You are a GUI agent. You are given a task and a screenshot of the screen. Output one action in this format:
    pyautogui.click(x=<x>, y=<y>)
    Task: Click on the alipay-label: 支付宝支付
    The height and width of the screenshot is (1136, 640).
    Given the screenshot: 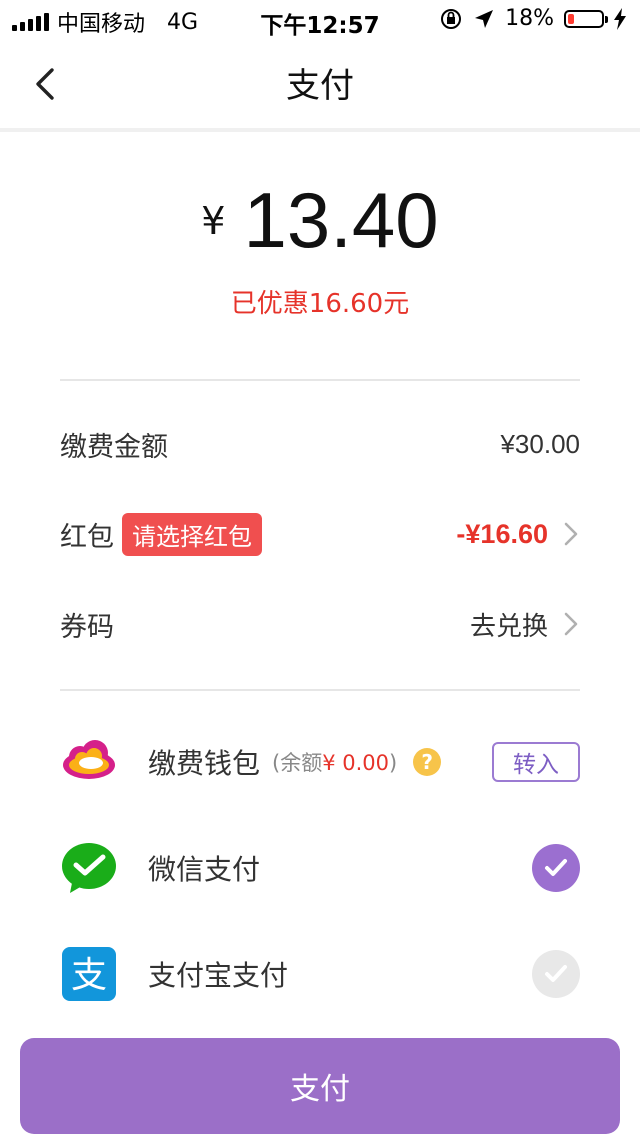 What is the action you would take?
    pyautogui.click(x=218, y=975)
    